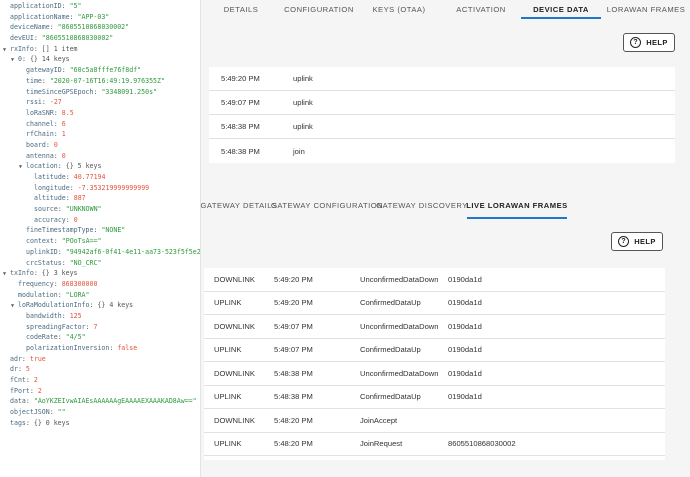 The height and width of the screenshot is (477, 690). I want to click on tree-row: latitude: 40.77194, so click(70, 177).